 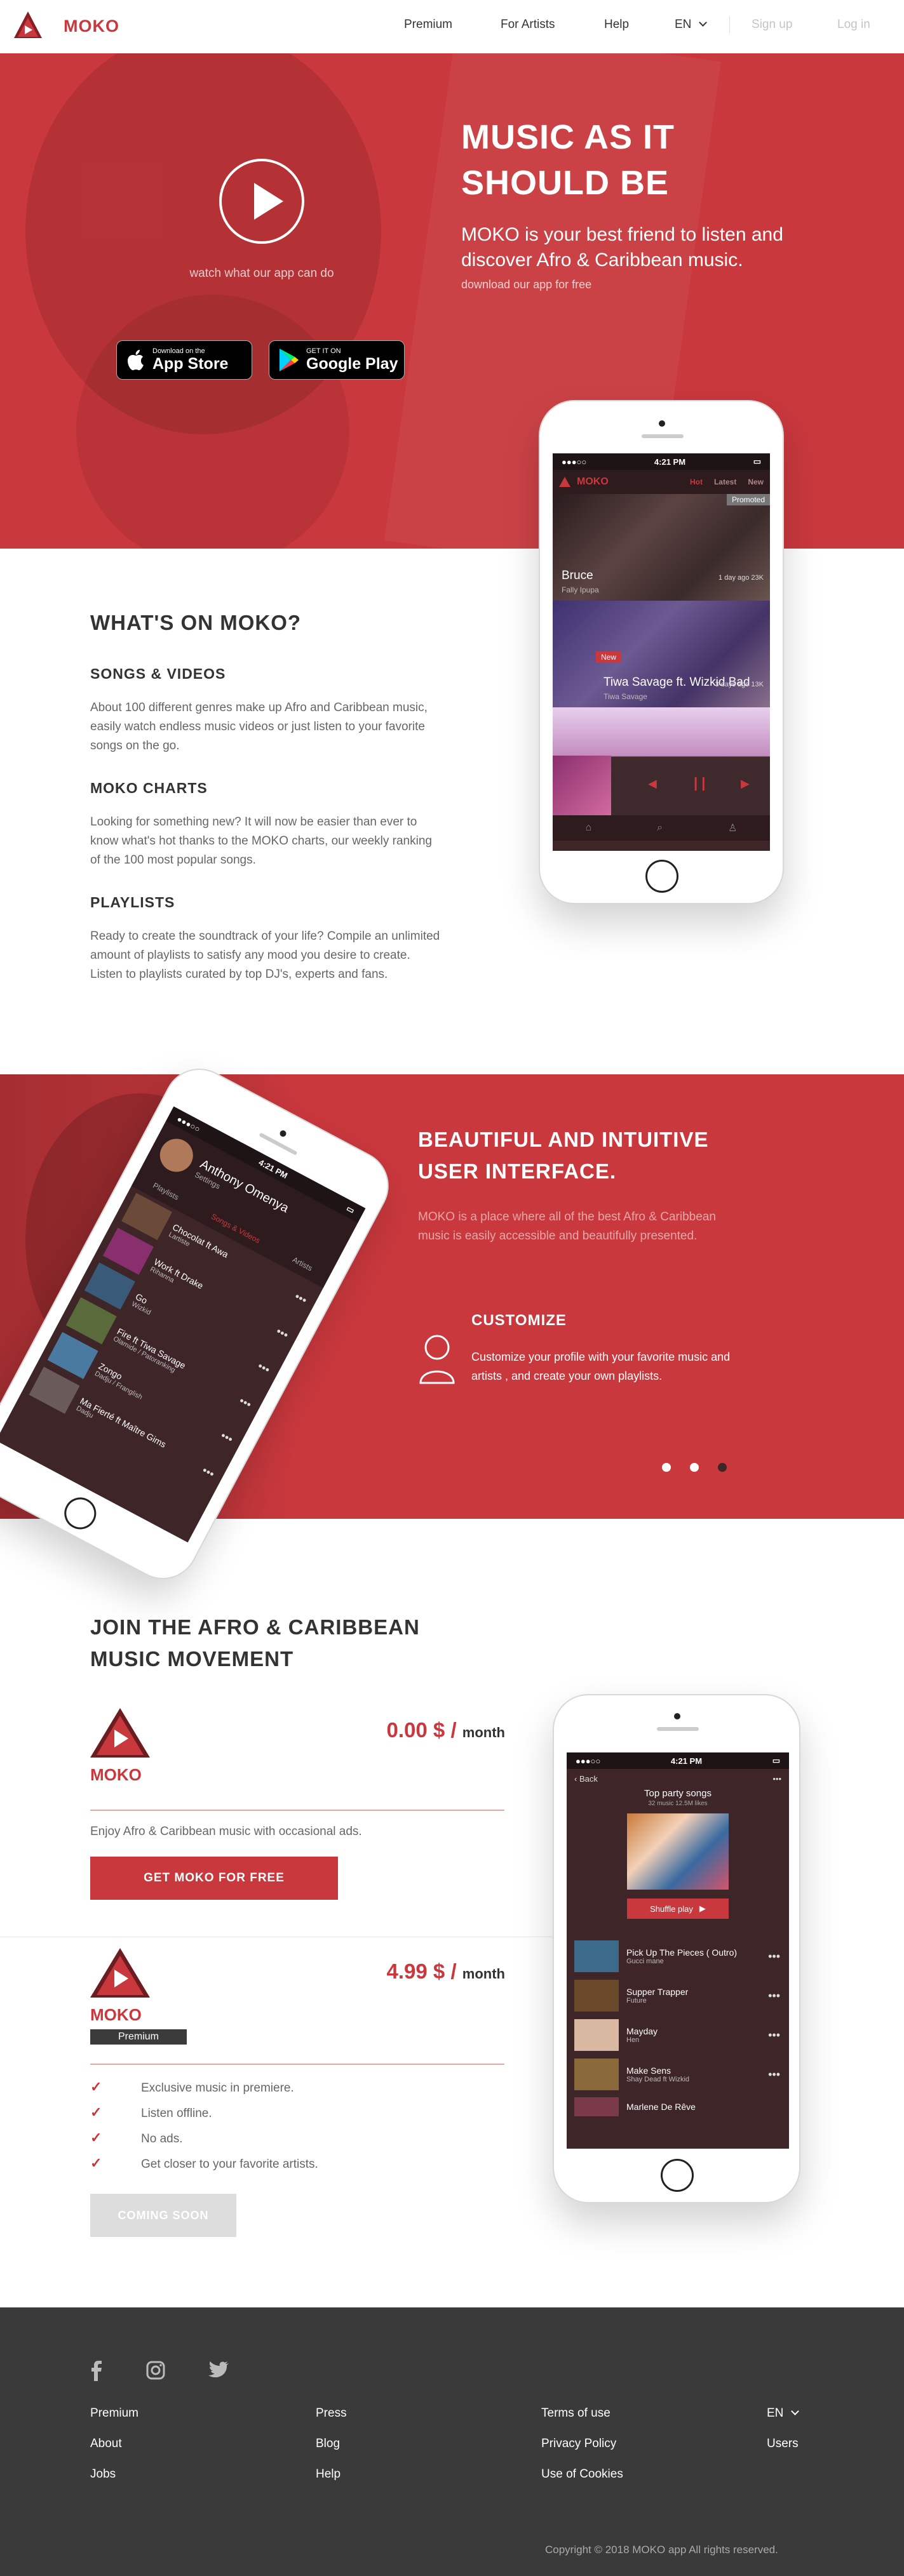 I want to click on tab-new: New, so click(x=756, y=481).